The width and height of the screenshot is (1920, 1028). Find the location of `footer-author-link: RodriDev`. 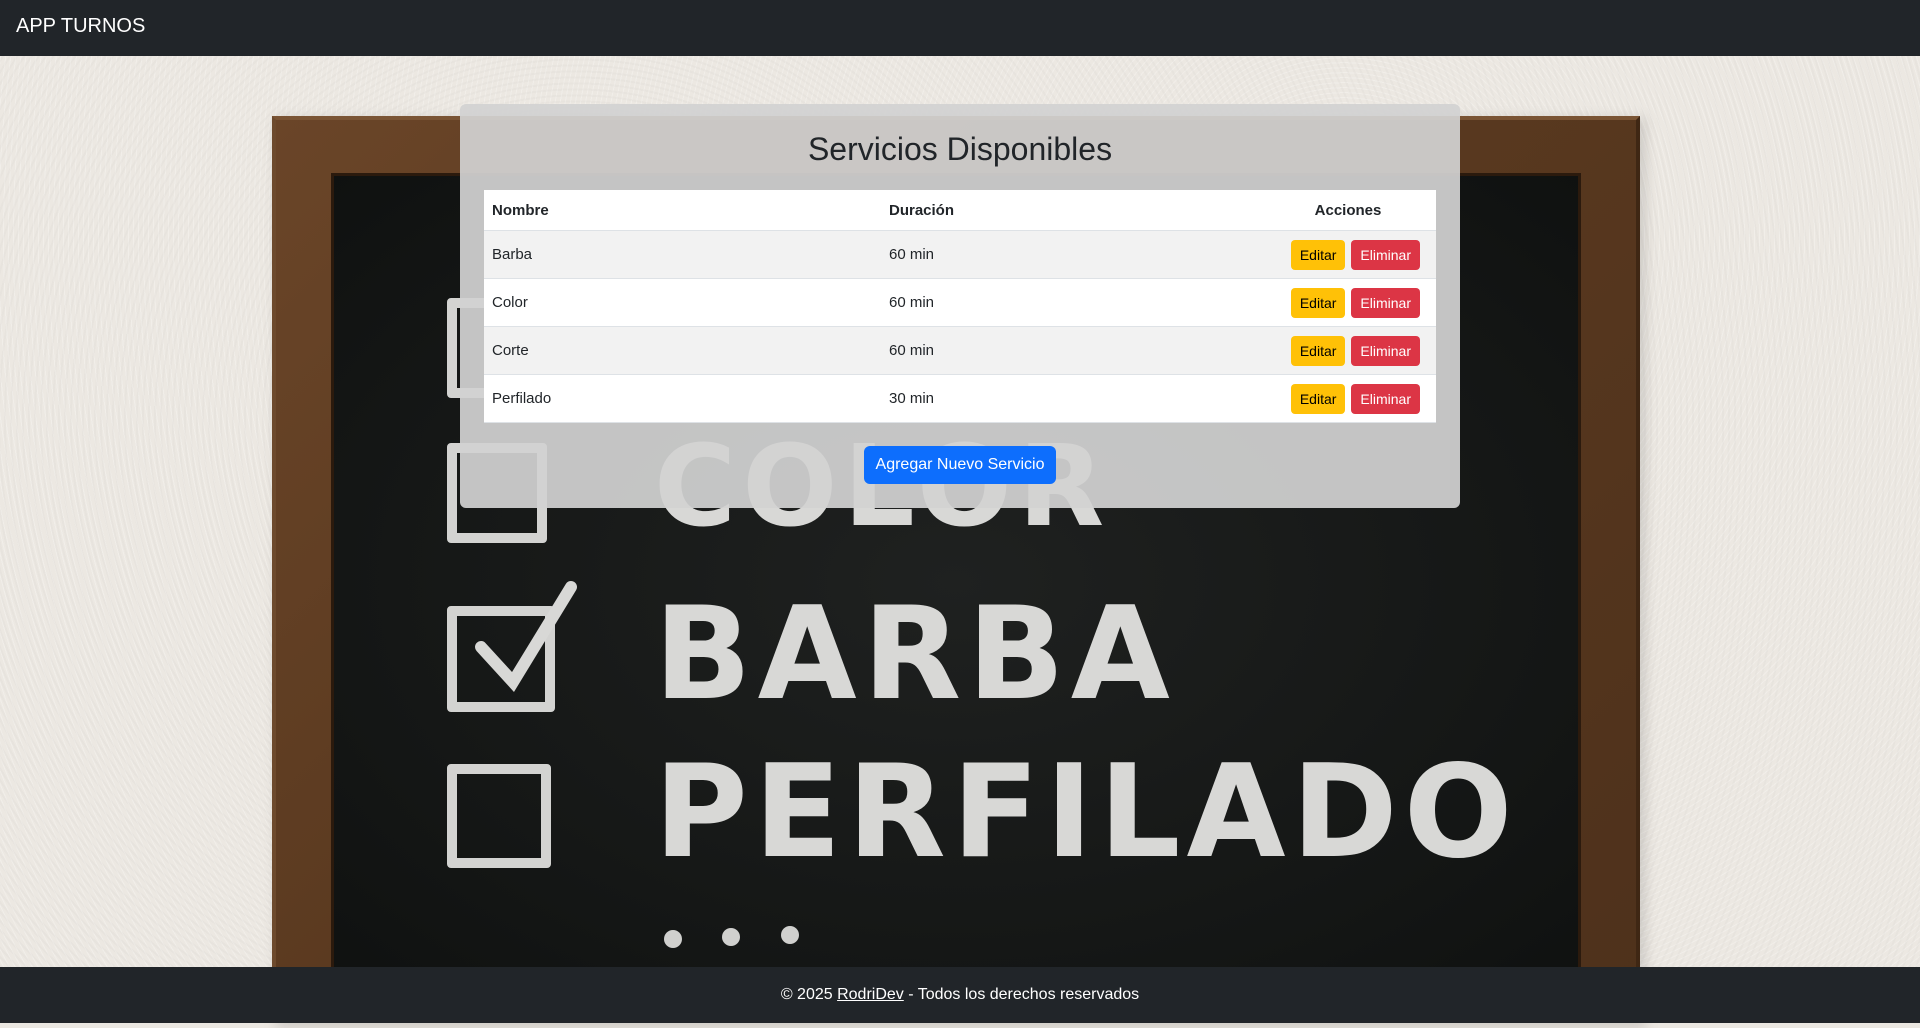

footer-author-link: RodriDev is located at coordinates (870, 994).